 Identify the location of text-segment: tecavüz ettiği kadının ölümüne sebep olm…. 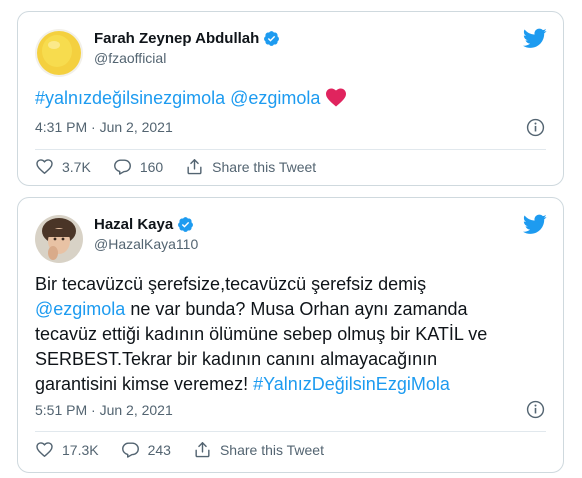
(261, 334).